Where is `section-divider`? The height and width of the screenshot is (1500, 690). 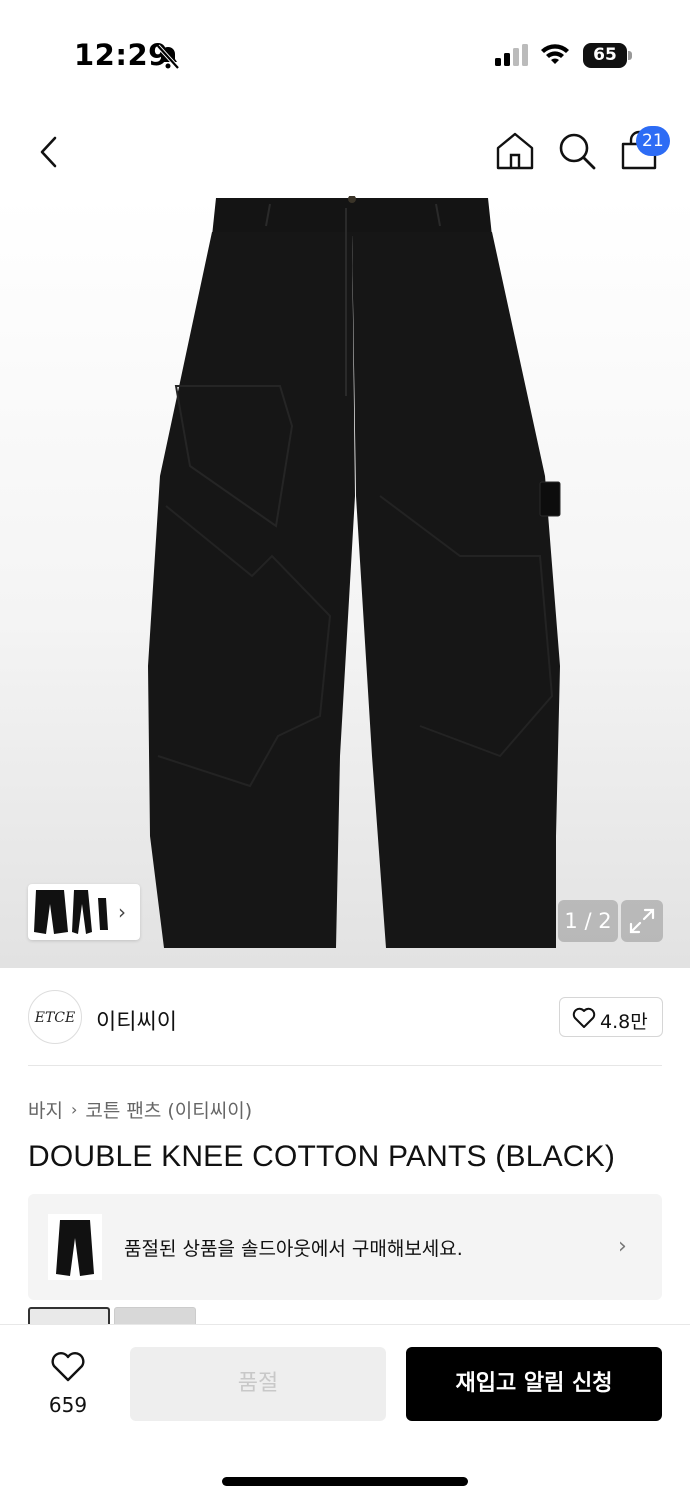 section-divider is located at coordinates (345, 1065).